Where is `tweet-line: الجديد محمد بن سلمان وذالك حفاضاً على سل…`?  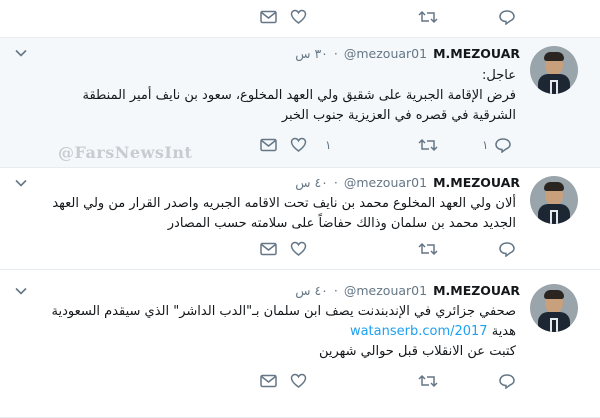 tweet-line: الجديد محمد بن سلمان وذالك حفاضاً على سل… is located at coordinates (341, 223).